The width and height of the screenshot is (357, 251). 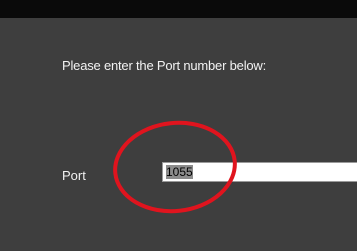 I want to click on port-input, so click(x=259, y=172).